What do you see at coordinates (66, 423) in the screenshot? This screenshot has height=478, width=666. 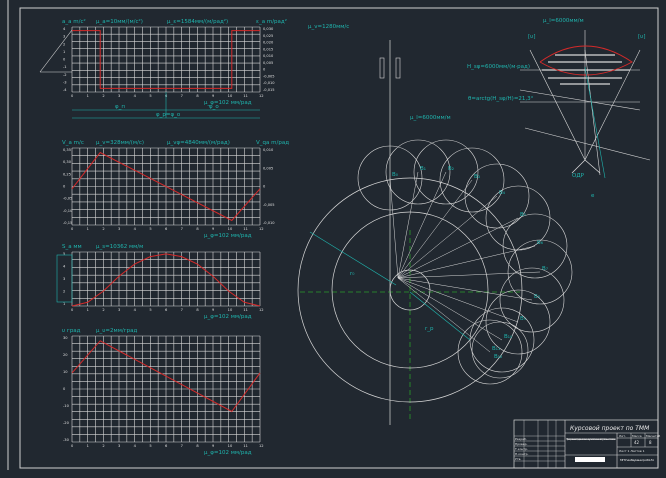 I see `y-tick-label: -20` at bounding box center [66, 423].